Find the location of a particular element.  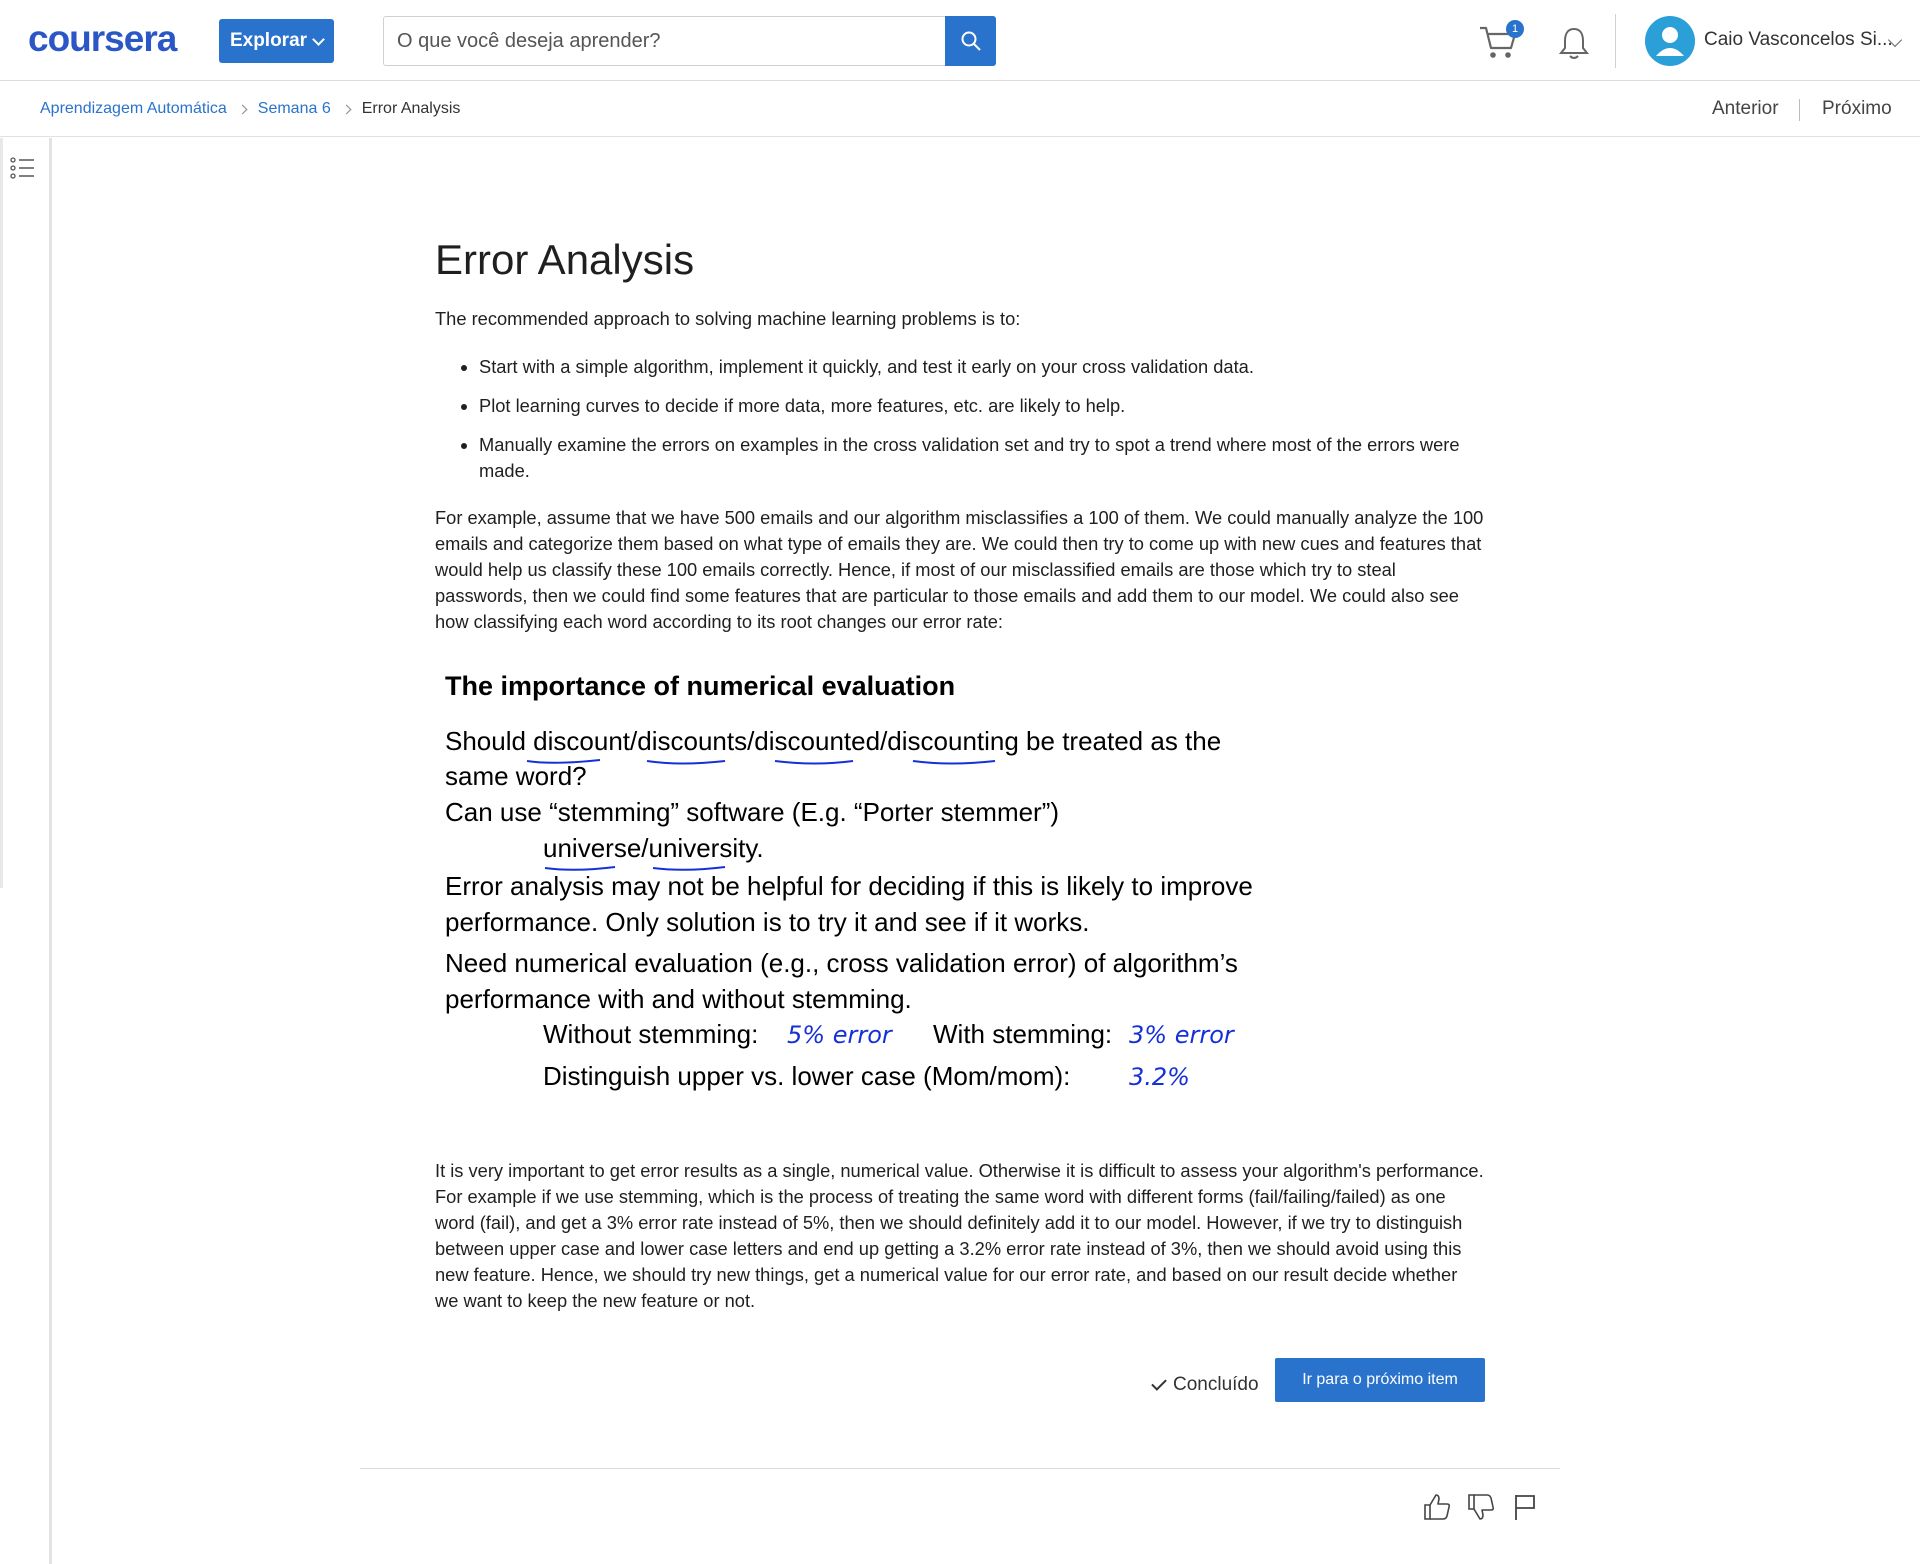

completion-actions: Concluído Ir para o próximo item is located at coordinates (960, 1388).